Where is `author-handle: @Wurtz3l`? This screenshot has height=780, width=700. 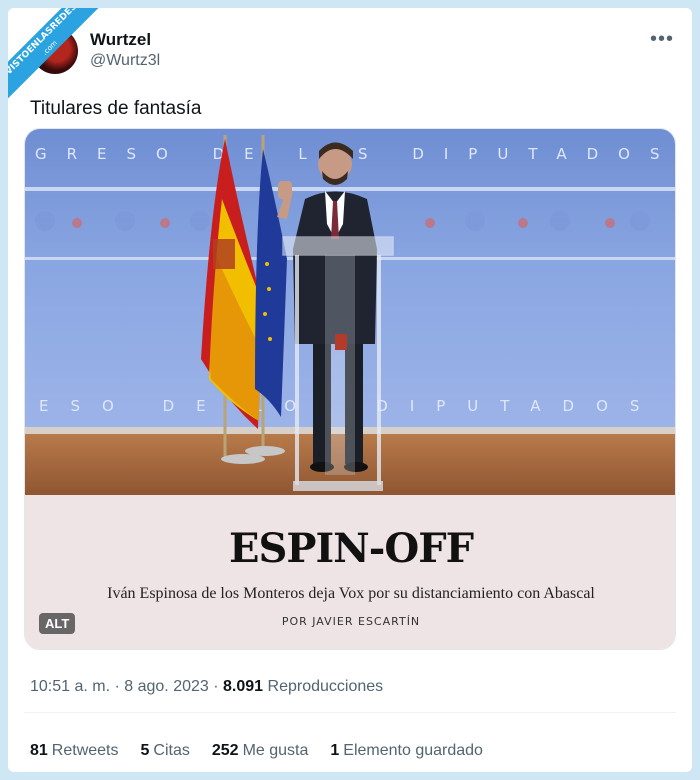 author-handle: @Wurtz3l is located at coordinates (125, 61).